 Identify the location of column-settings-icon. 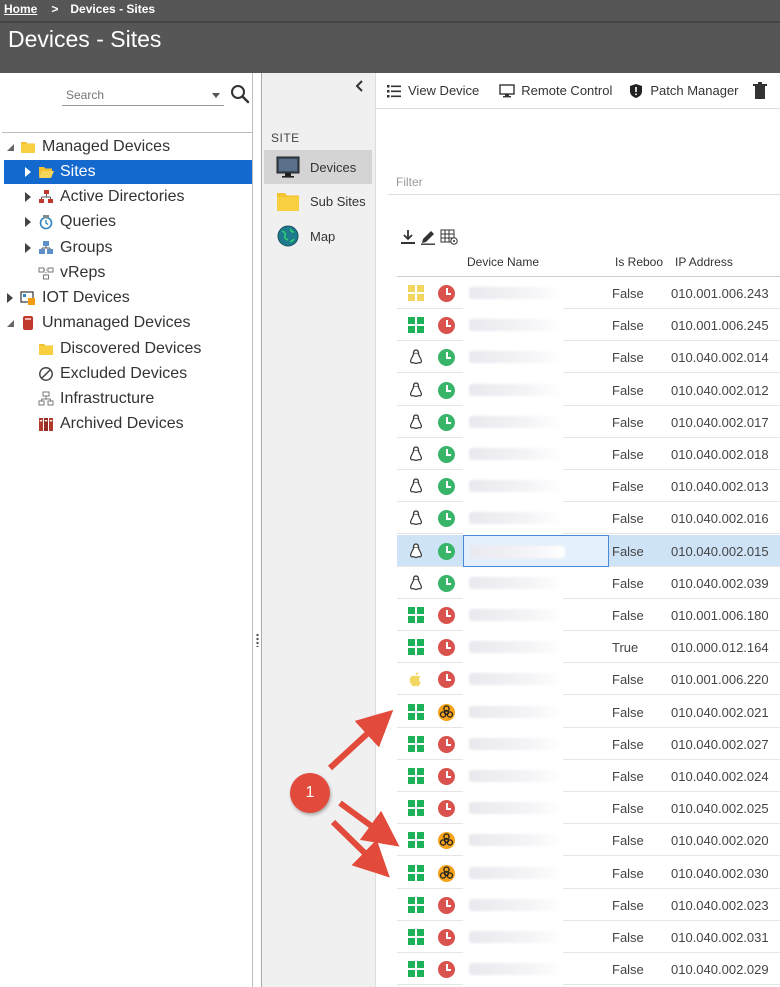
(449, 237).